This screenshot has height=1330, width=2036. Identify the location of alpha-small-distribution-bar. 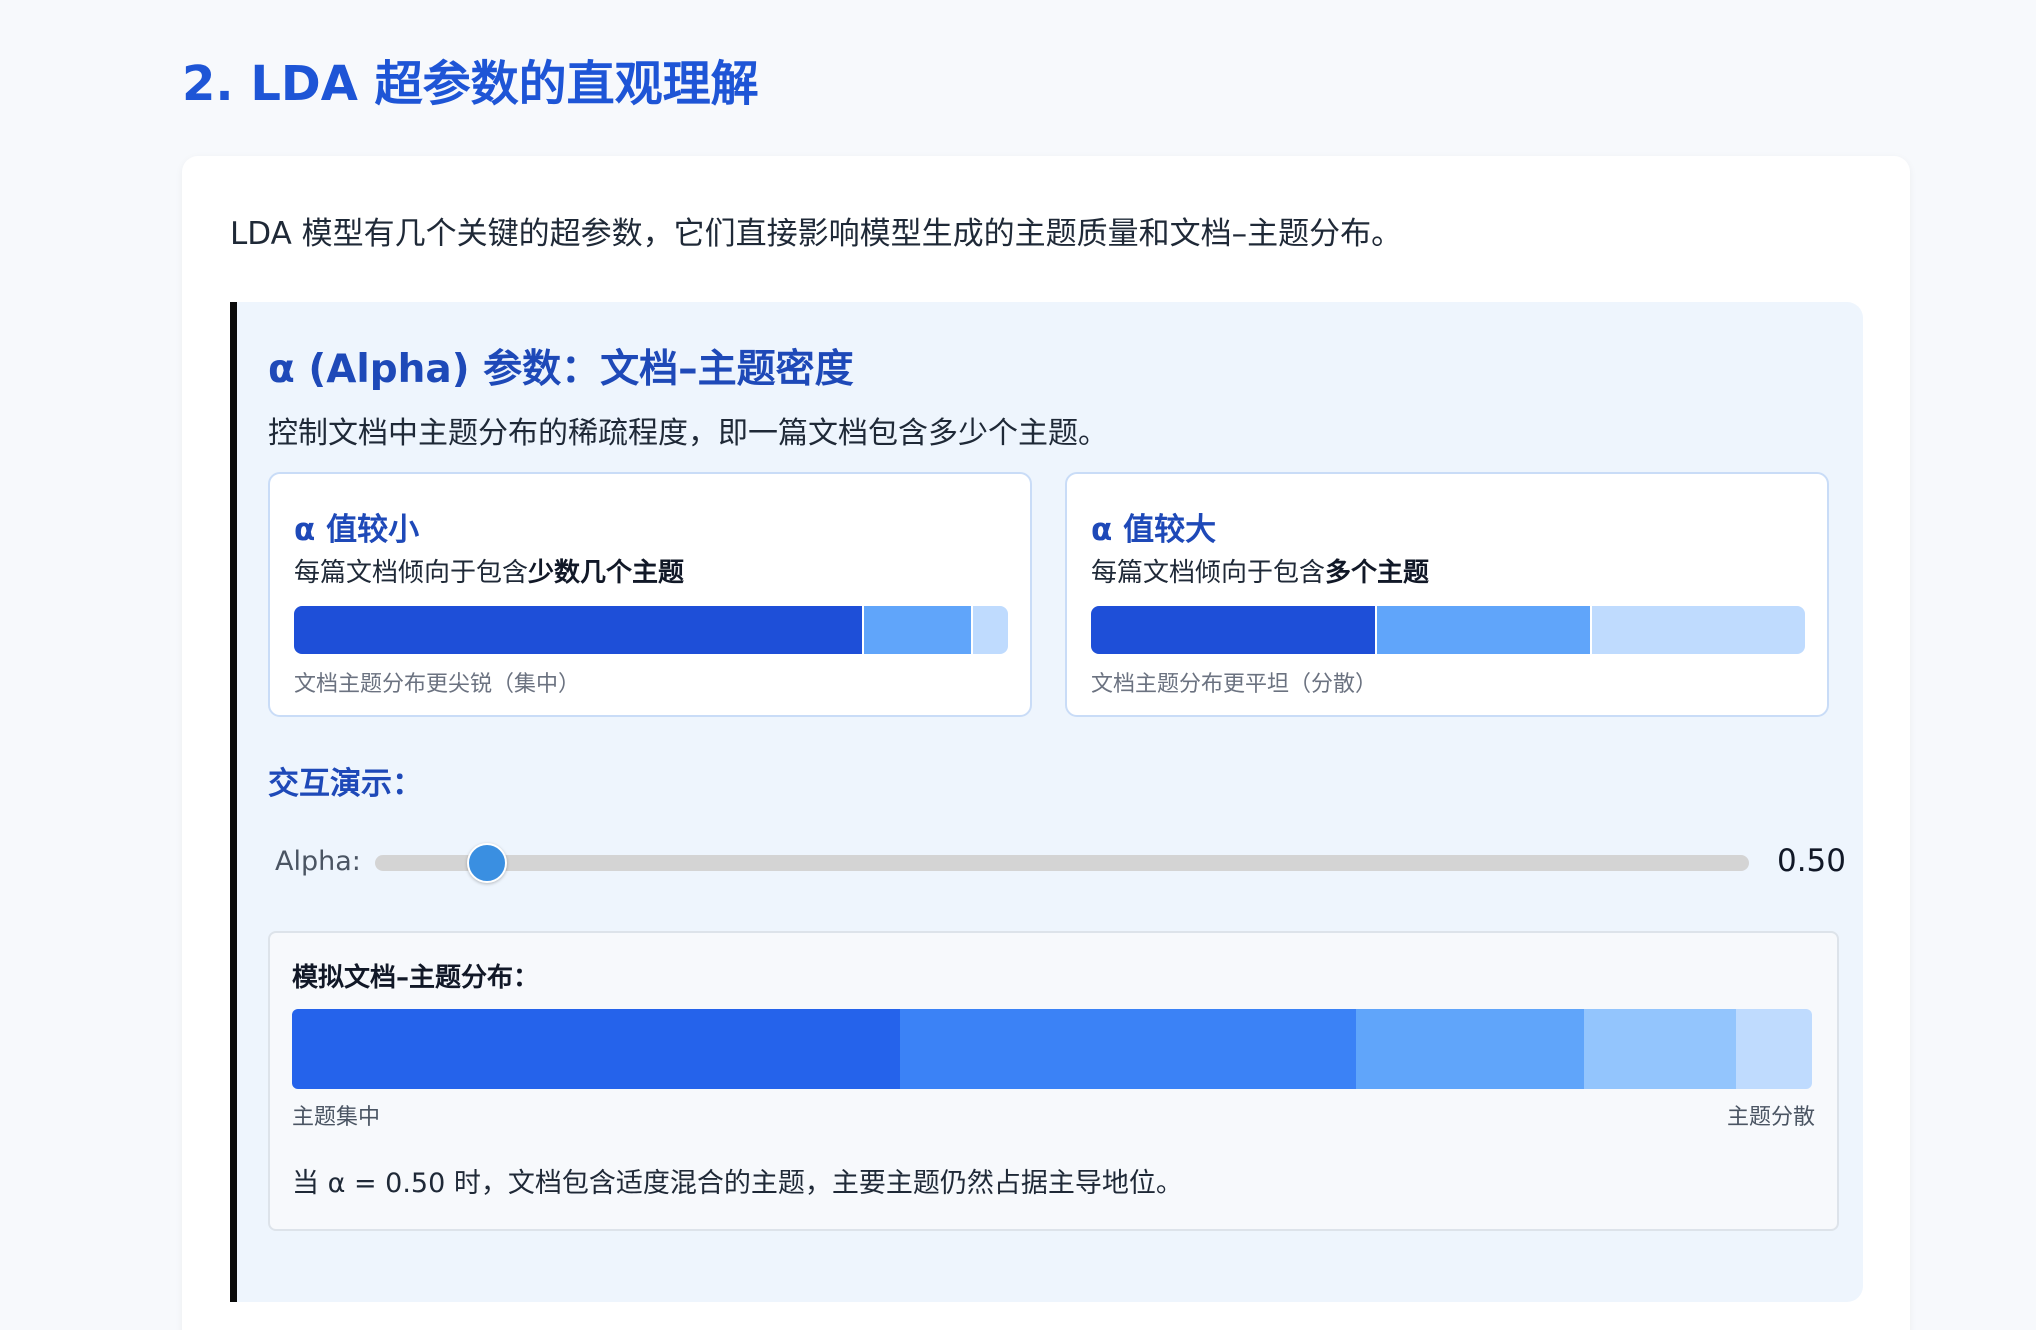
(651, 630).